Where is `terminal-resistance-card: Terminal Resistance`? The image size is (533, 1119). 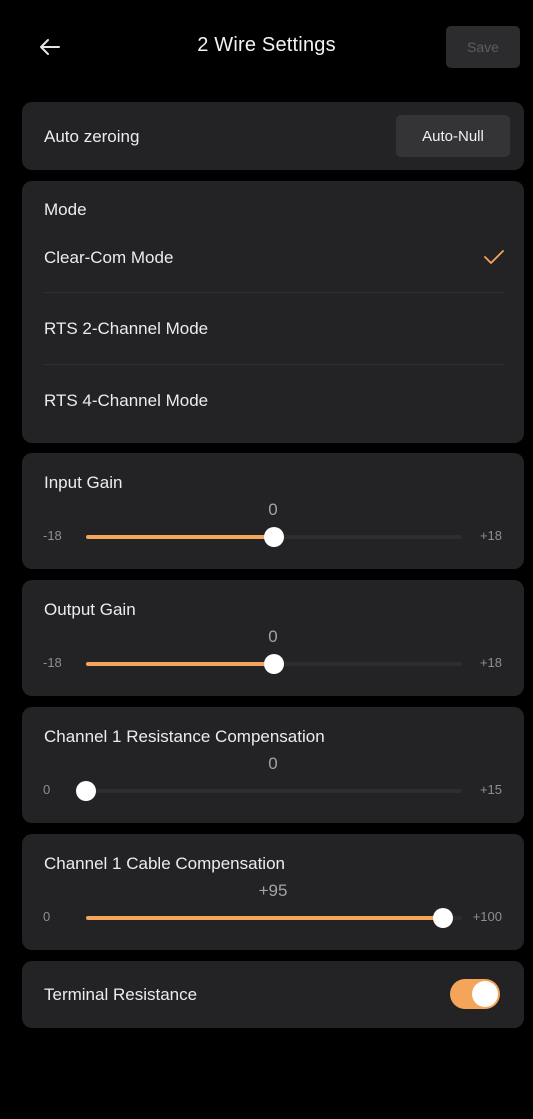 terminal-resistance-card: Terminal Resistance is located at coordinates (273, 994).